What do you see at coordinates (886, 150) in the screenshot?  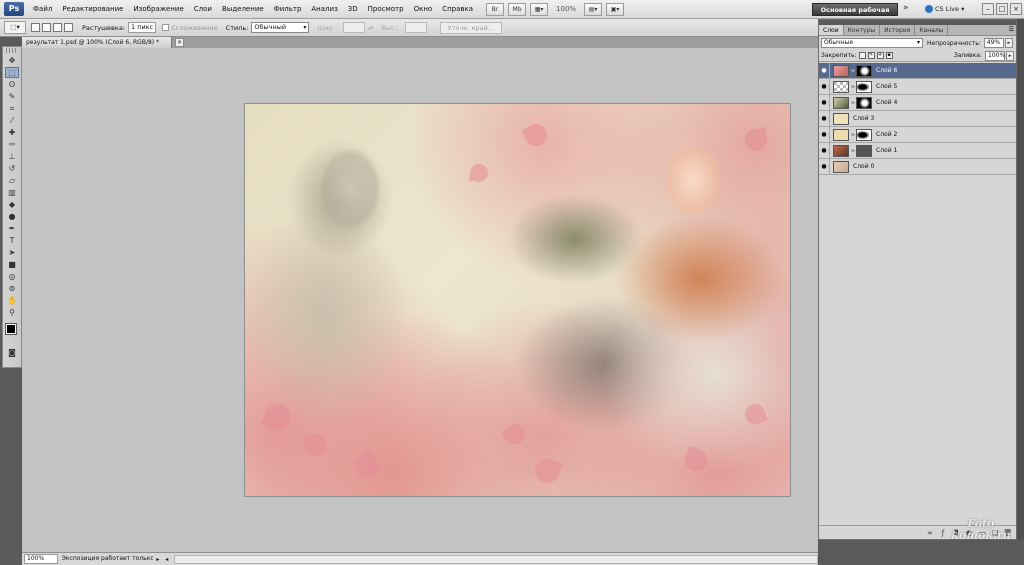 I see `layer-name: Слой 1` at bounding box center [886, 150].